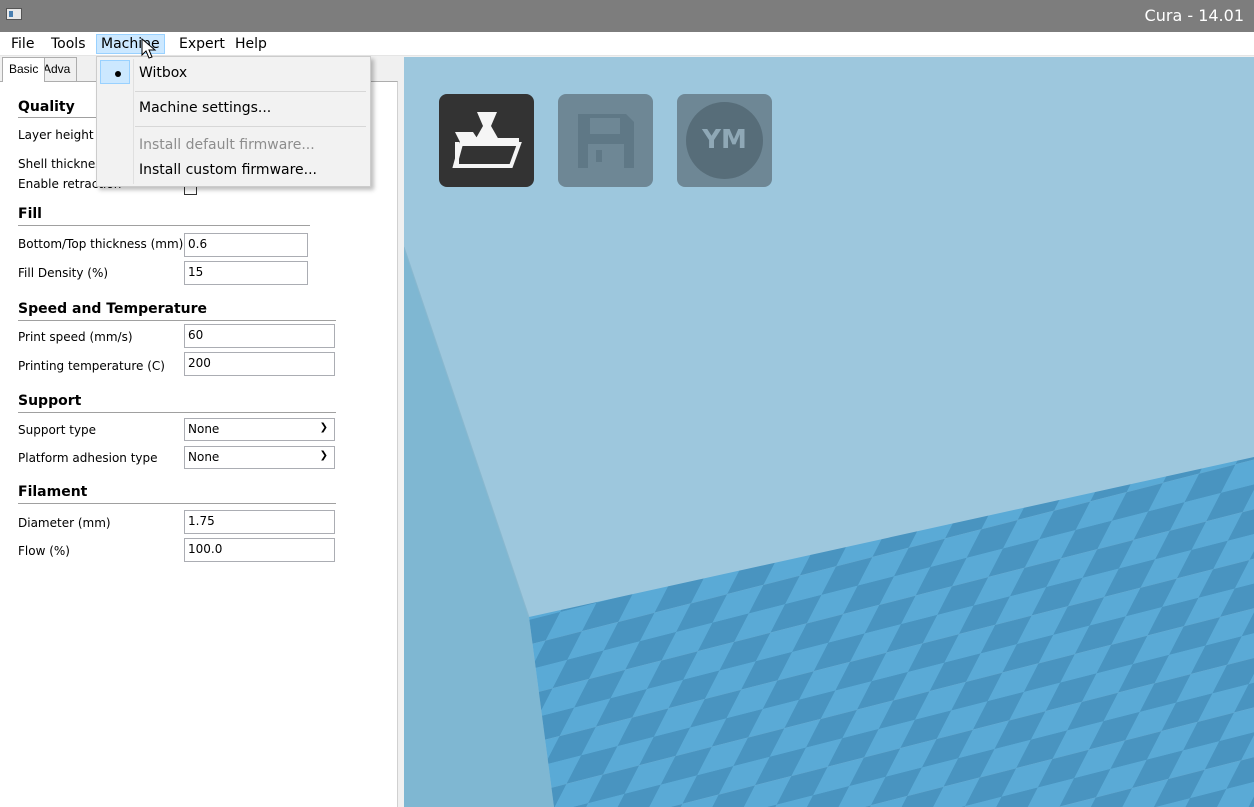 The height and width of the screenshot is (807, 1254). What do you see at coordinates (259, 336) in the screenshot?
I see `print-speed-field: 60` at bounding box center [259, 336].